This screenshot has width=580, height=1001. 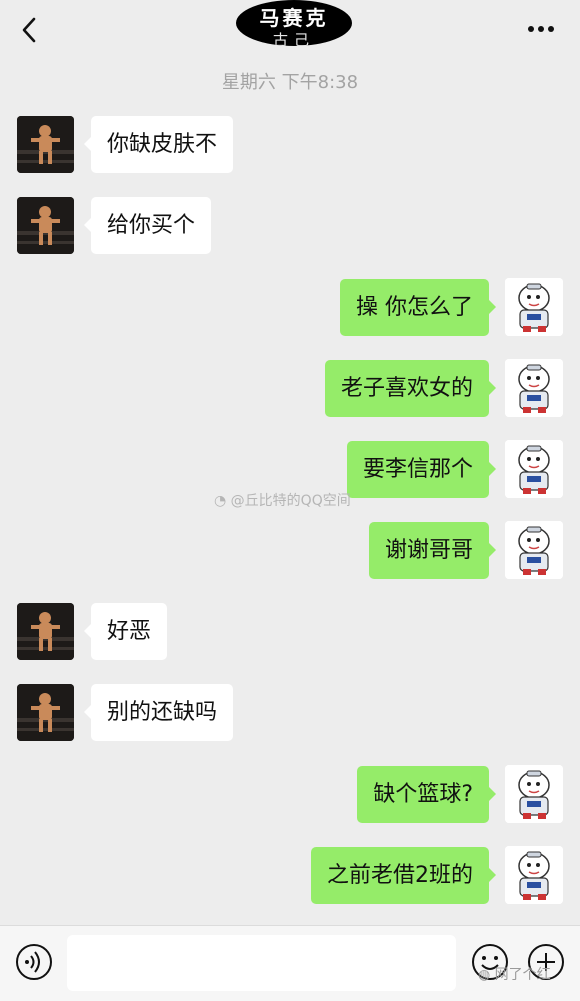 What do you see at coordinates (403, 875) in the screenshot?
I see `outgoing-message-bubble: 之前老借2班的` at bounding box center [403, 875].